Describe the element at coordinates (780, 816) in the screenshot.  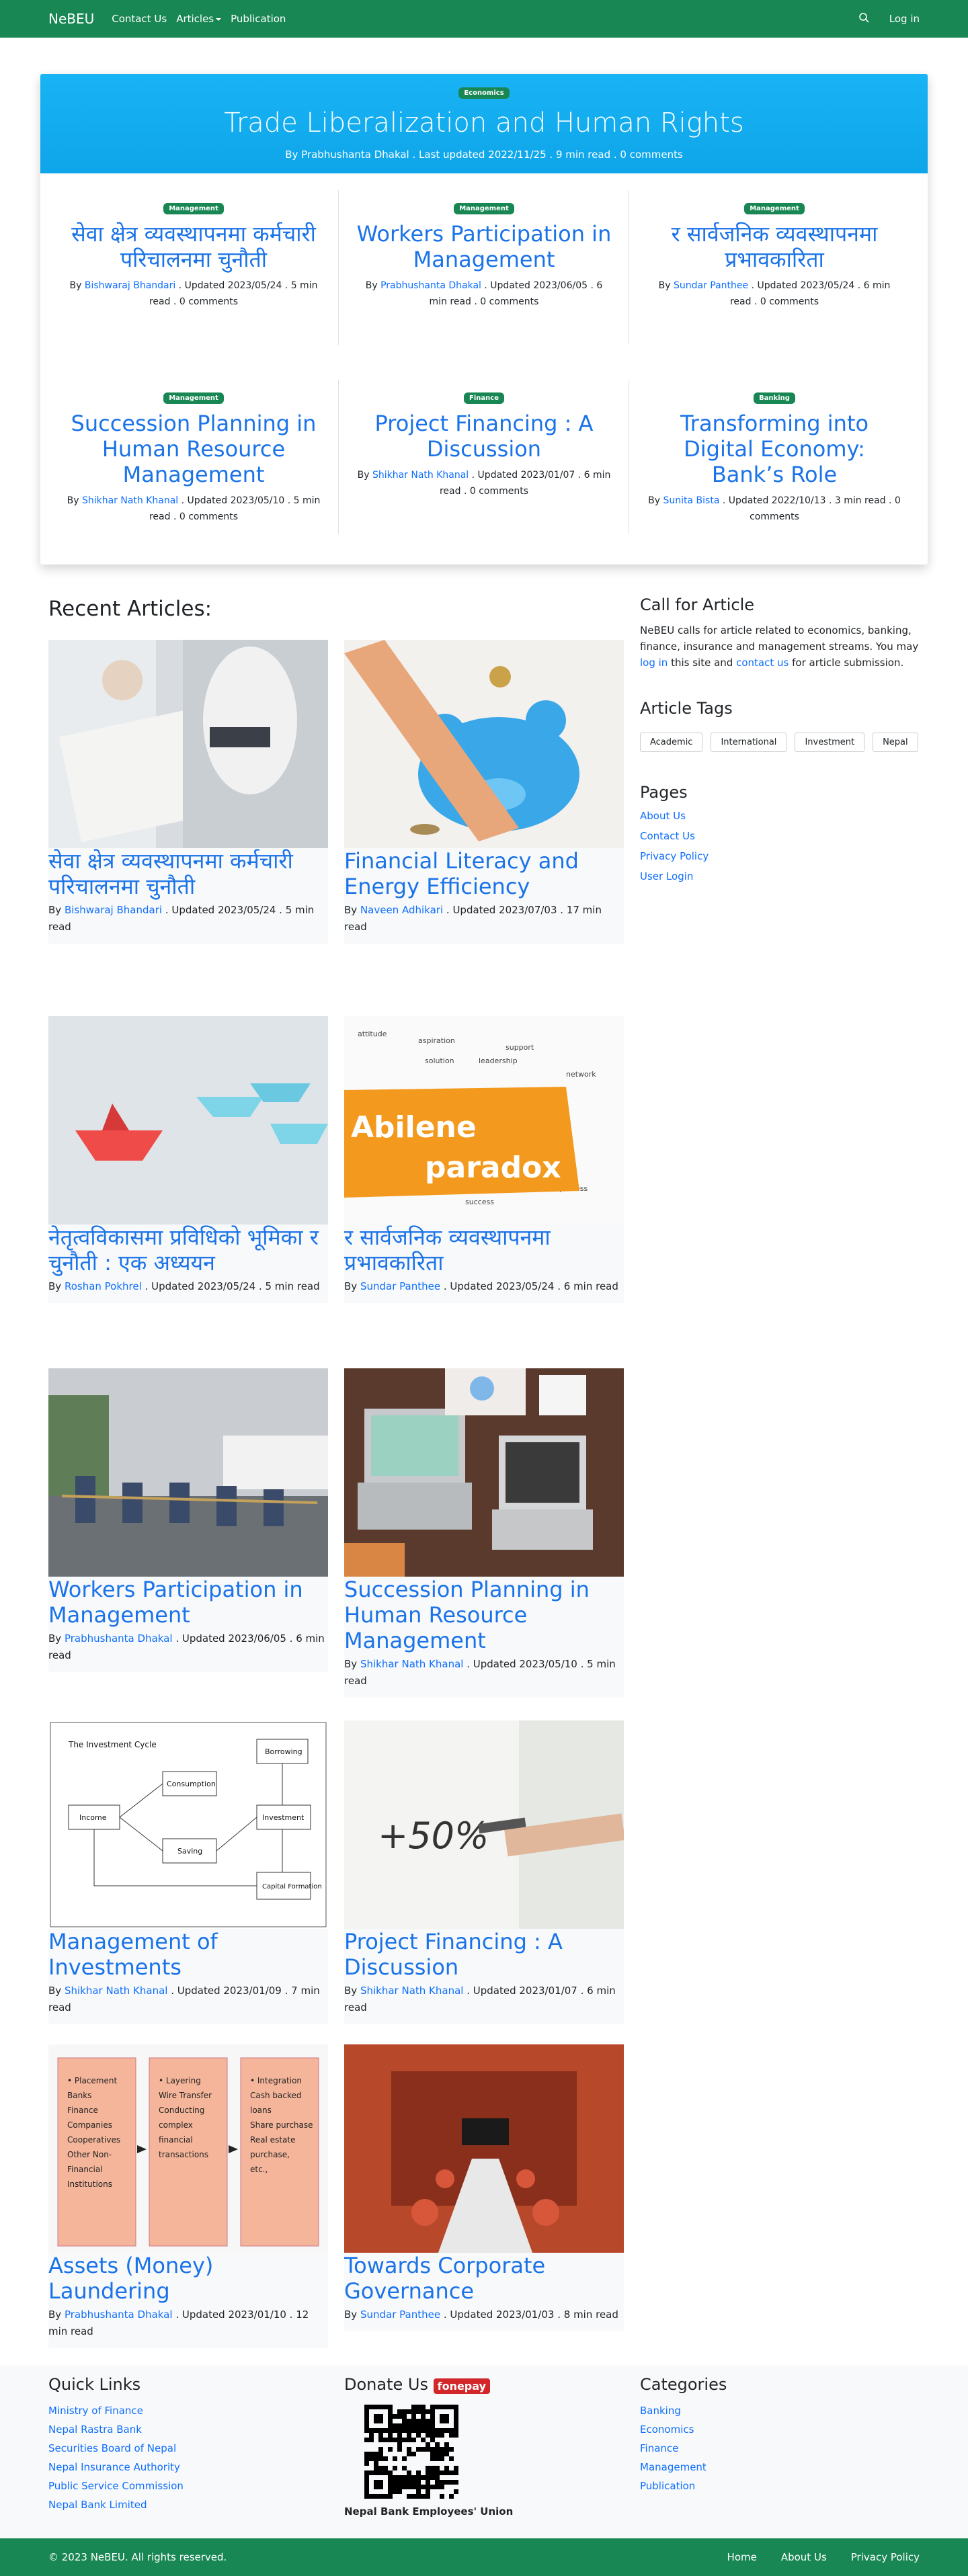
I see `page-about: About Us` at that location.